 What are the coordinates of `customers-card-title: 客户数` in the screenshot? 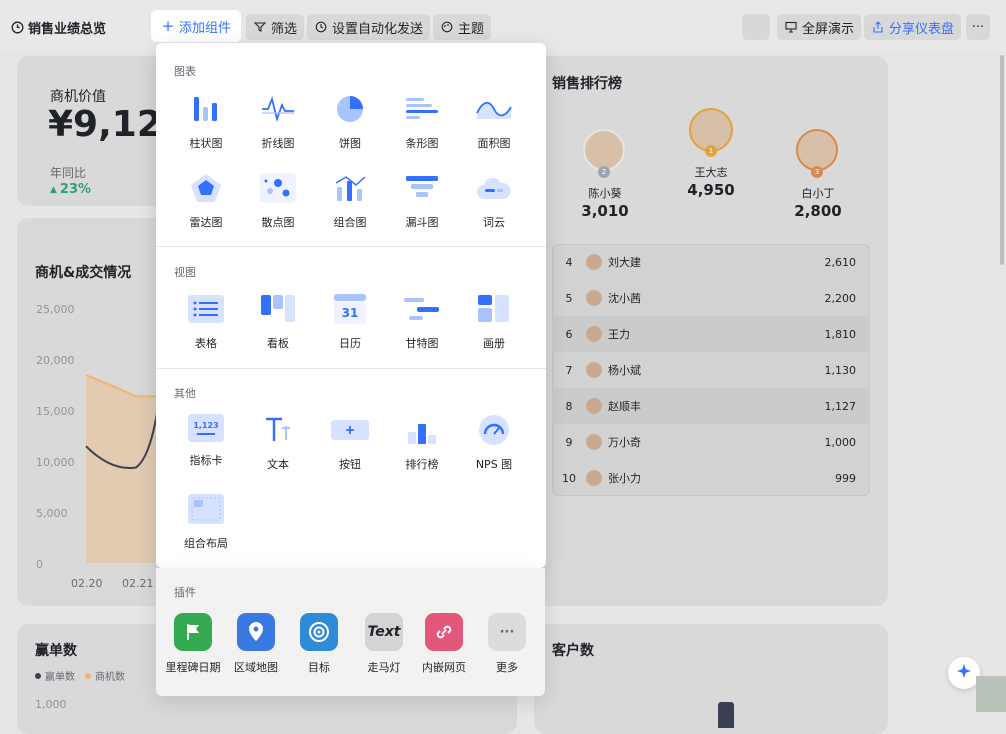 It's located at (573, 651).